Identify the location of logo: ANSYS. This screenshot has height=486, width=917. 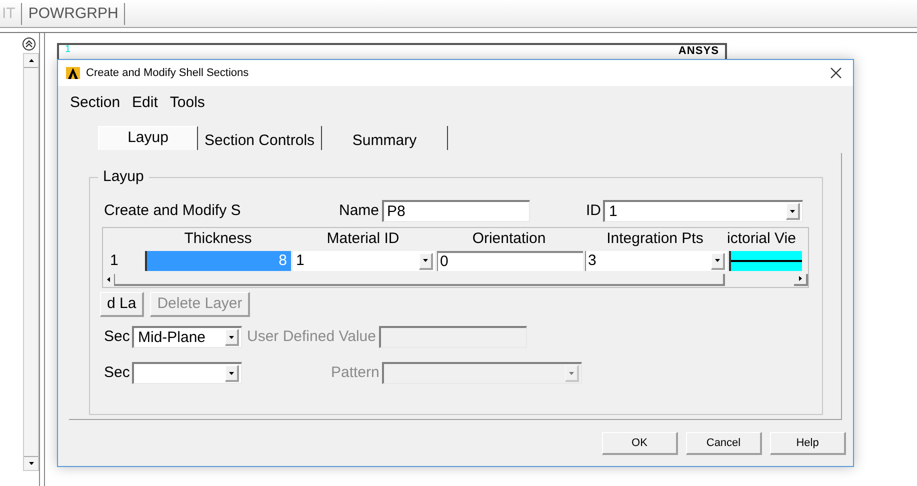
(698, 51).